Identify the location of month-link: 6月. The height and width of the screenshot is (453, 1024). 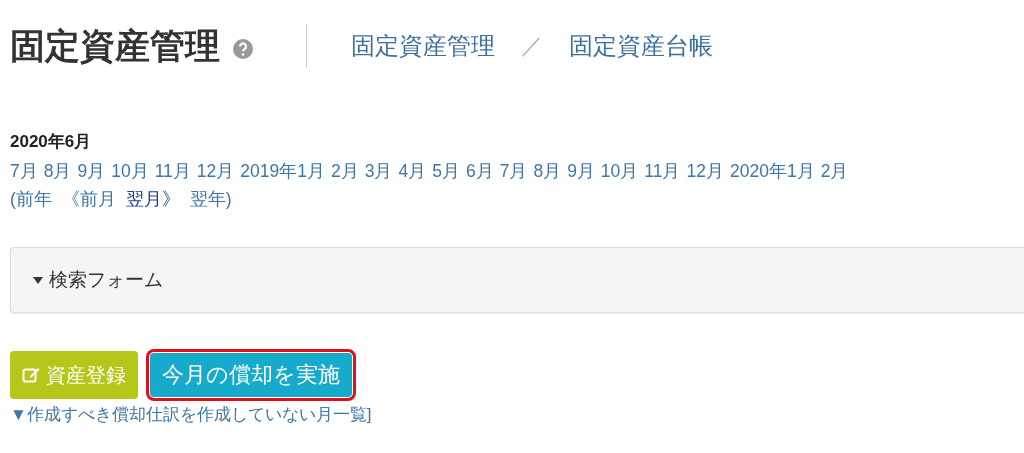
(479, 171).